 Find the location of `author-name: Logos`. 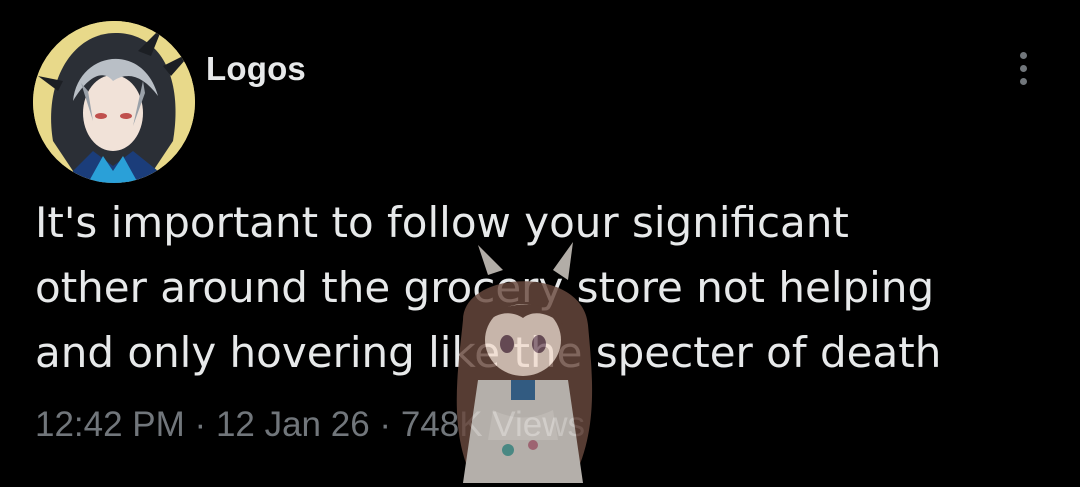

author-name: Logos is located at coordinates (256, 69).